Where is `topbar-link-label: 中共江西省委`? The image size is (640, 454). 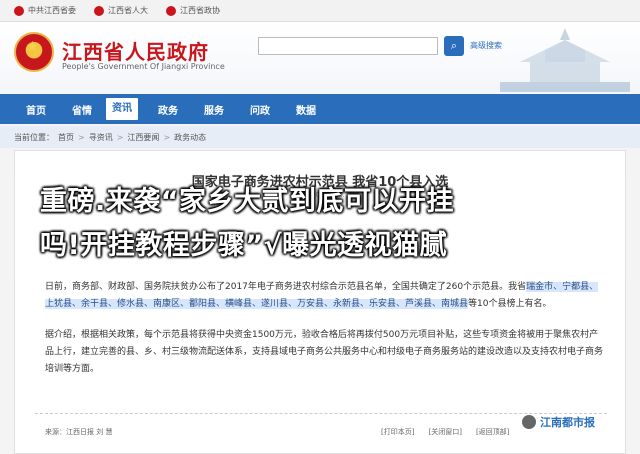
topbar-link-label: 中共江西省委 is located at coordinates (52, 10).